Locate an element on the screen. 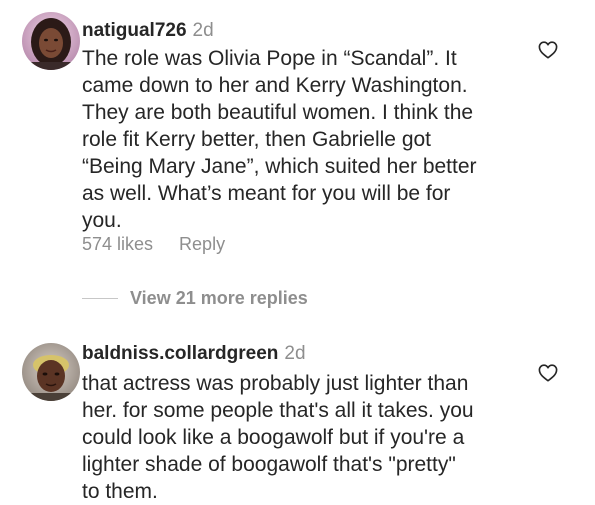 The image size is (595, 505). comment-actions: 574 likes Reply is located at coordinates (153, 244).